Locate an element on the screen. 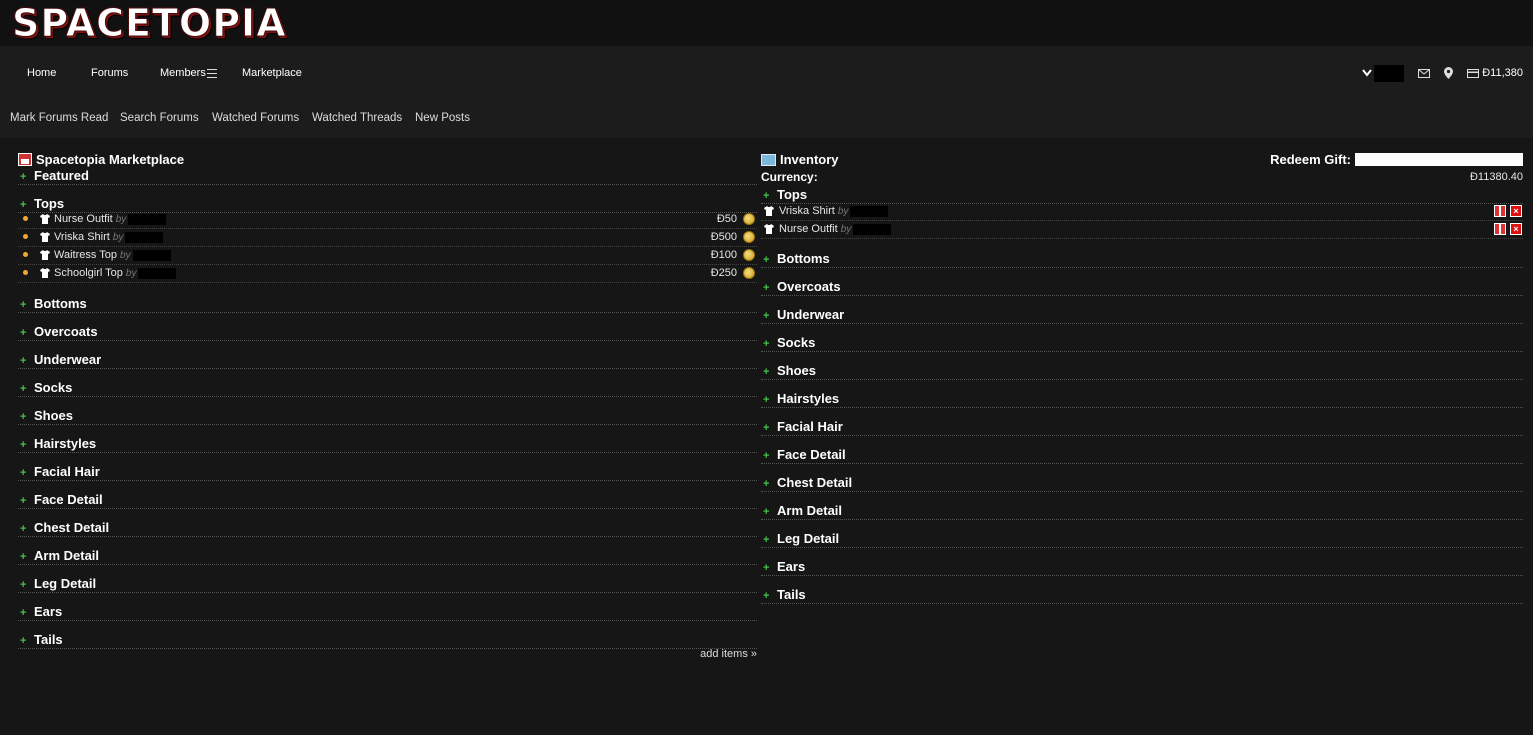 This screenshot has height=735, width=1533. search-forums-link: Search Forums is located at coordinates (159, 118).